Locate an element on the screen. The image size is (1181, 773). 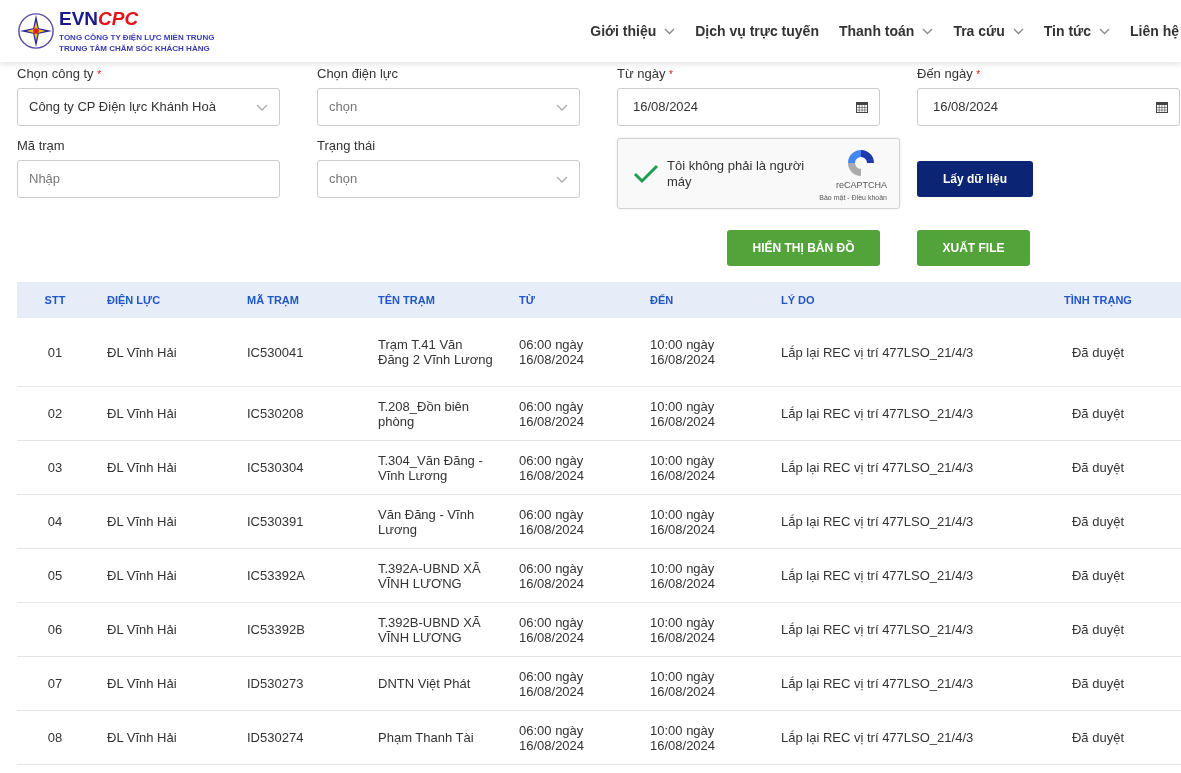
table-cell: IC53392B is located at coordinates (276, 629).